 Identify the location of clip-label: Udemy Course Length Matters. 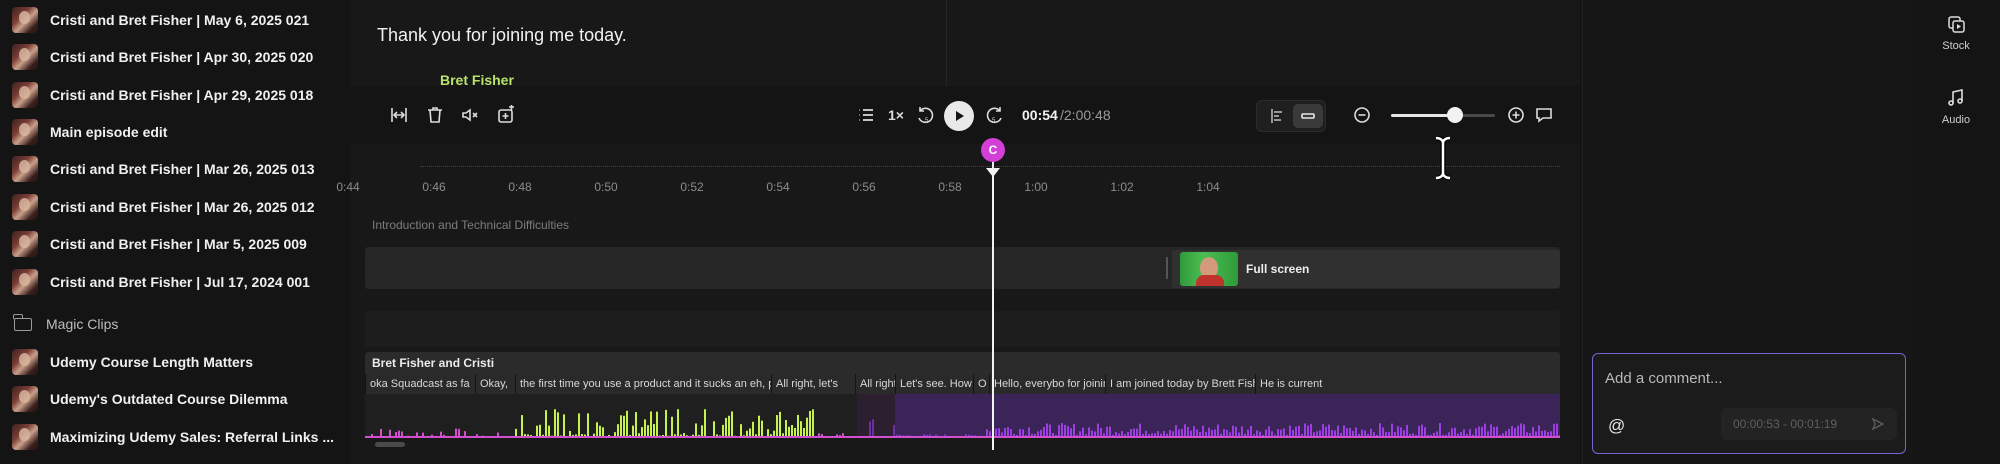
(152, 362).